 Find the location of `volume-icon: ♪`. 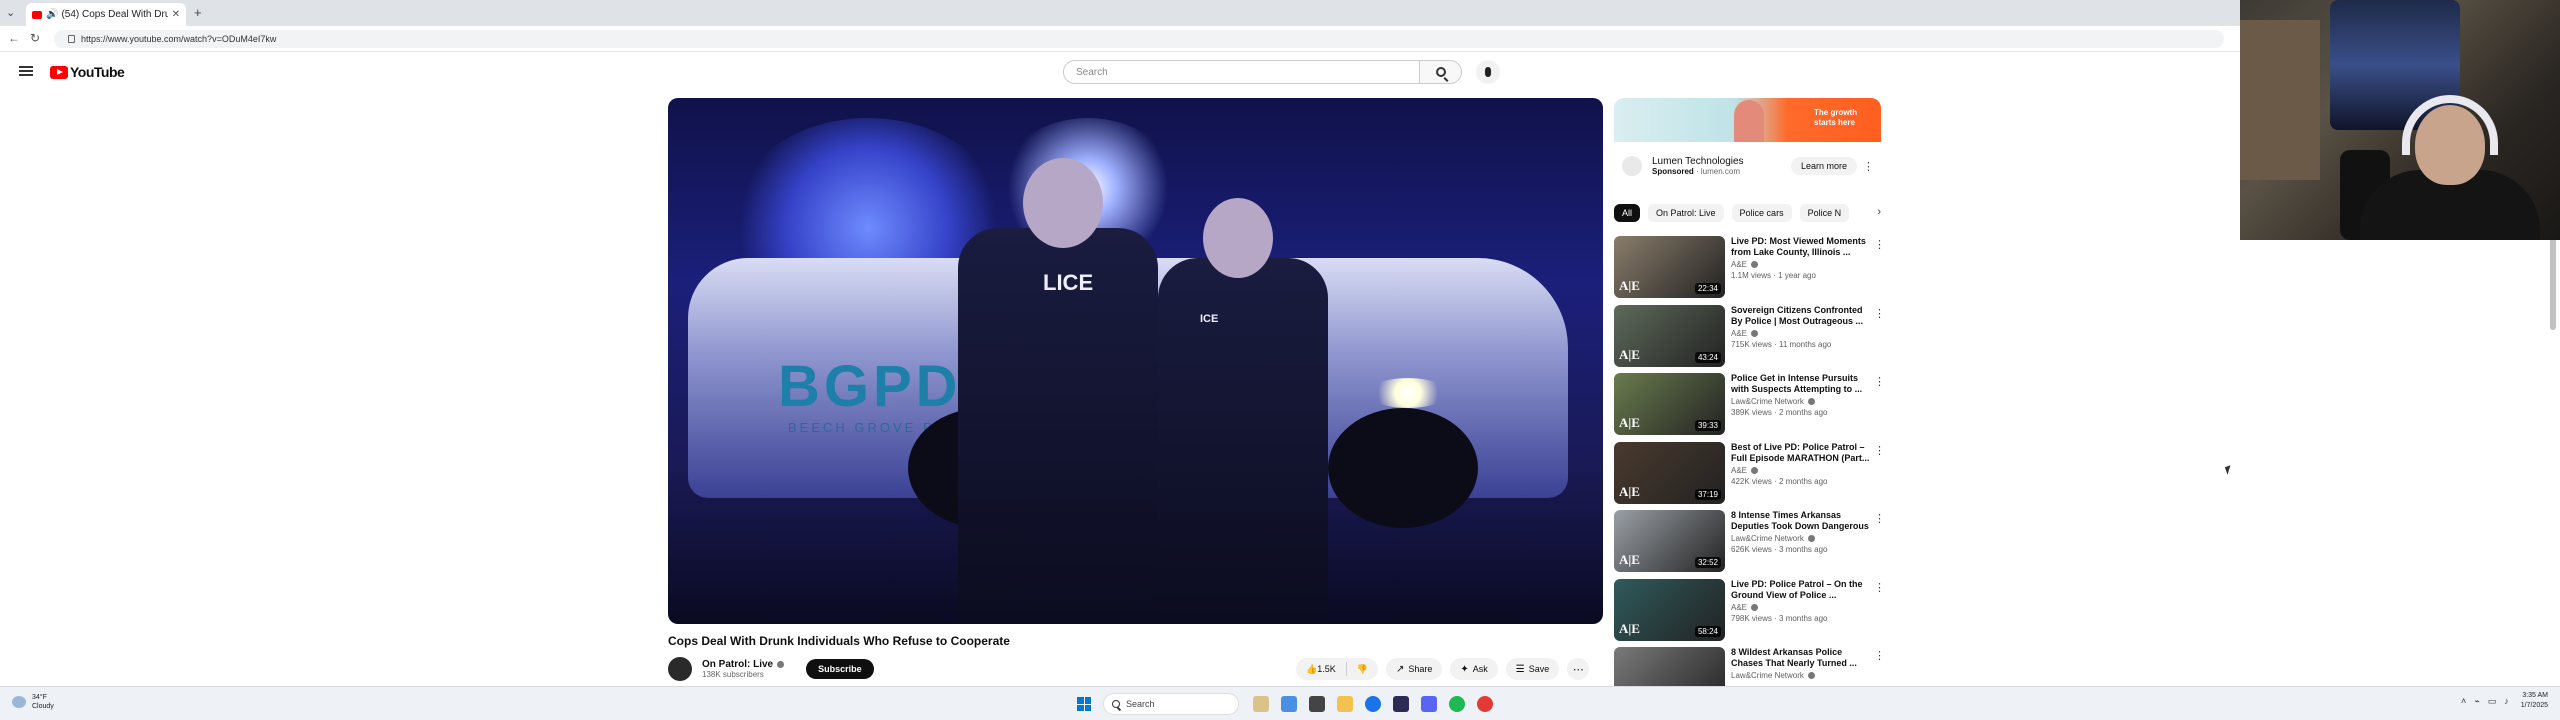

volume-icon: ♪ is located at coordinates (2506, 701).